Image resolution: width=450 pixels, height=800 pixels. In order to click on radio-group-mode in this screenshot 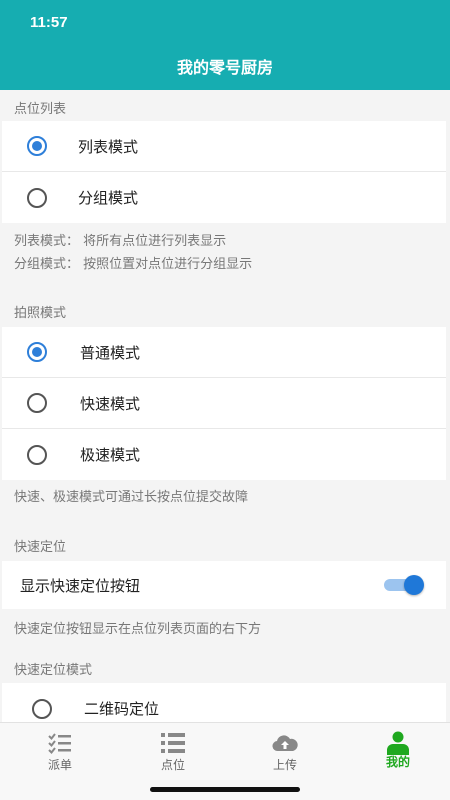, I will do `click(37, 197)`.